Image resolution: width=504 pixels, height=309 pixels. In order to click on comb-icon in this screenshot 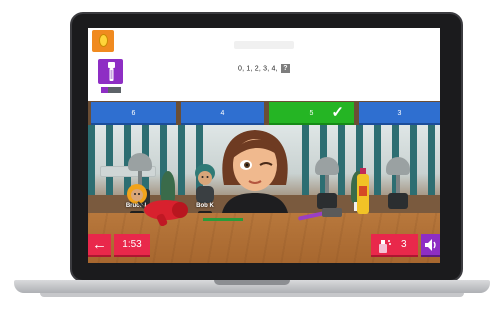, I will do `click(223, 220)`.